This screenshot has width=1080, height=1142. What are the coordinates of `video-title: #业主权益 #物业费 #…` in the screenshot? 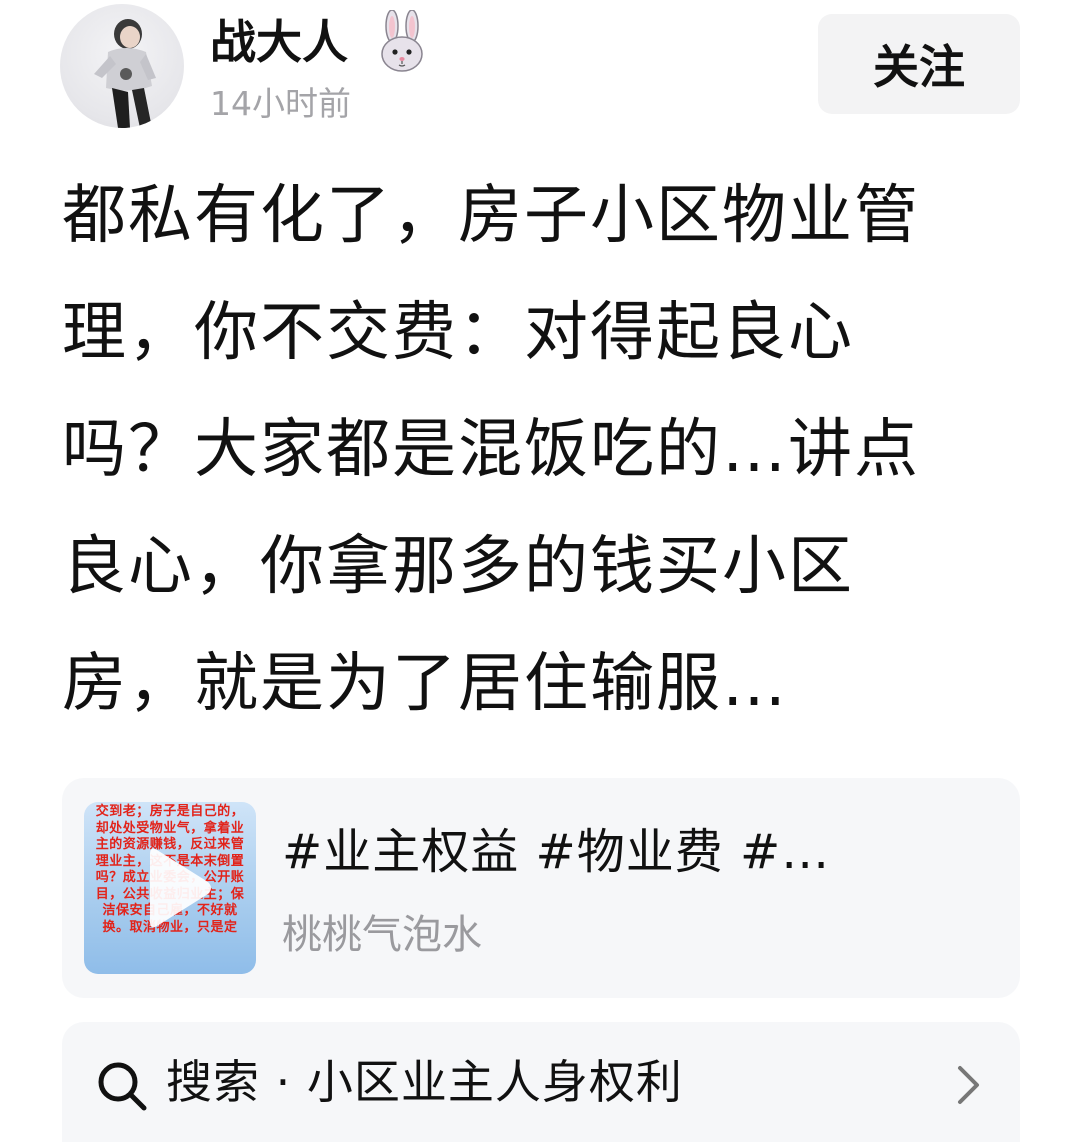 It's located at (556, 852).